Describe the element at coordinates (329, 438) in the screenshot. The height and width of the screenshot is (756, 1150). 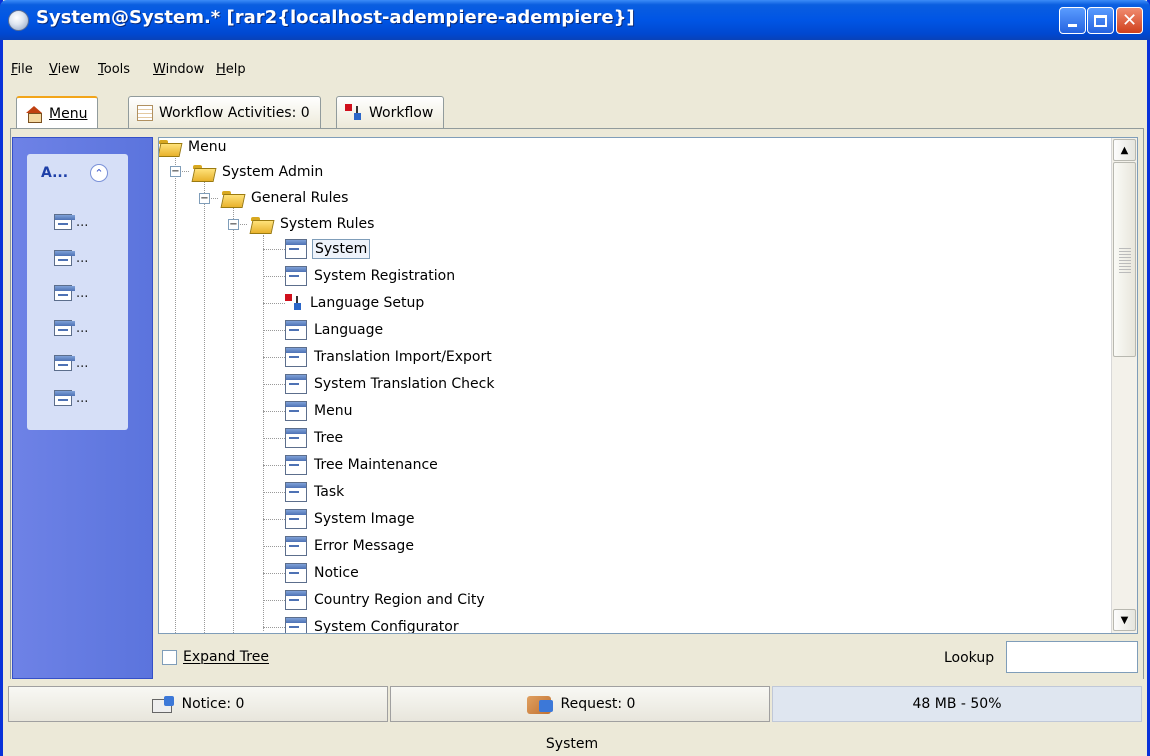
I see `tree-node-label: Tree` at that location.